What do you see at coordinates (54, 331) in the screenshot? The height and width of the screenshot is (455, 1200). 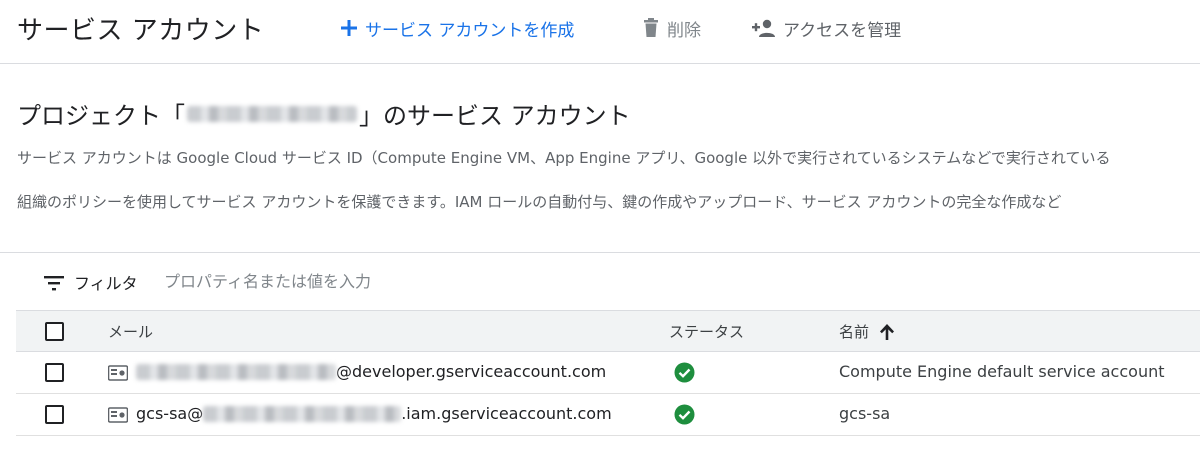 I see `select-all-checkbox` at bounding box center [54, 331].